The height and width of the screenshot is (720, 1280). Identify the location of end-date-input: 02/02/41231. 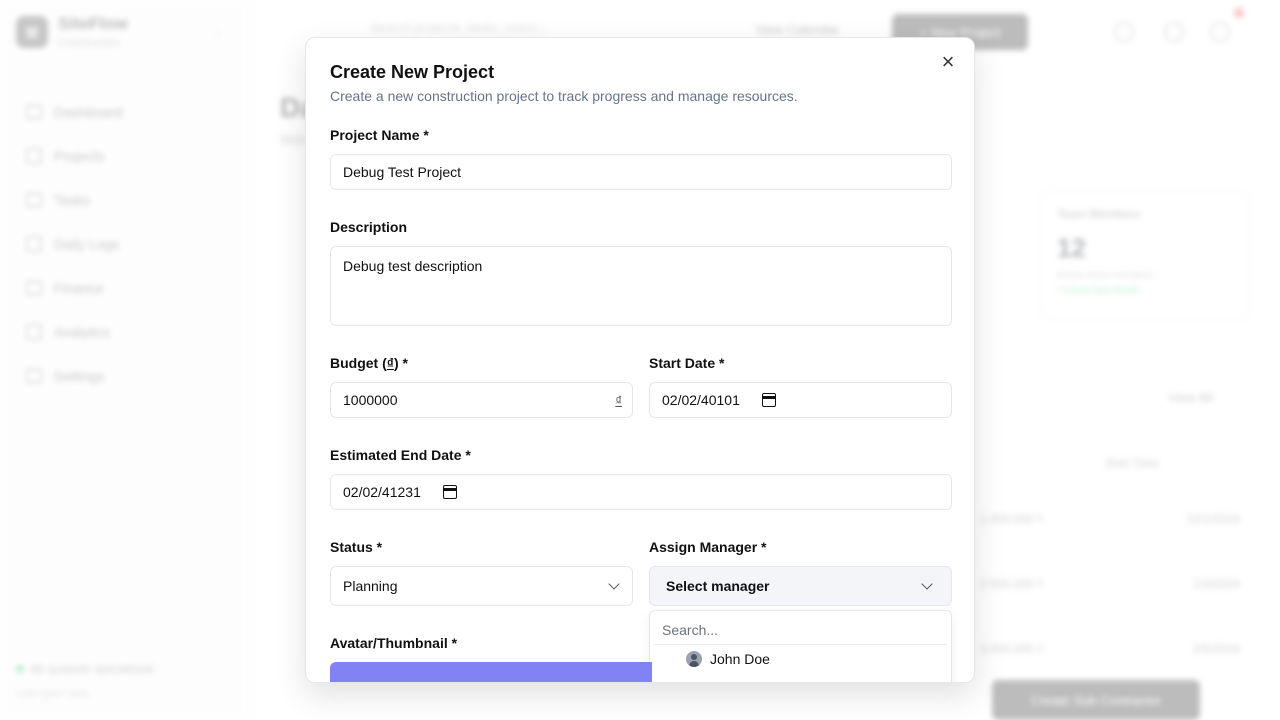
(641, 492).